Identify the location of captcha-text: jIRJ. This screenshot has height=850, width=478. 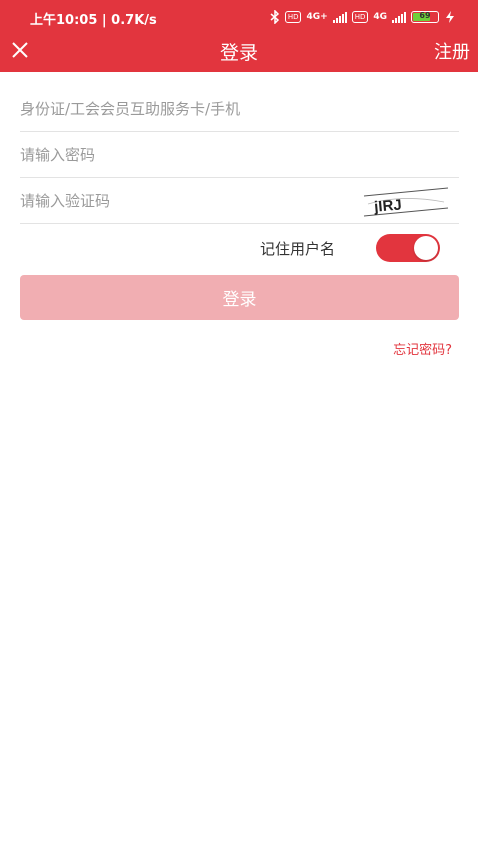
(388, 205).